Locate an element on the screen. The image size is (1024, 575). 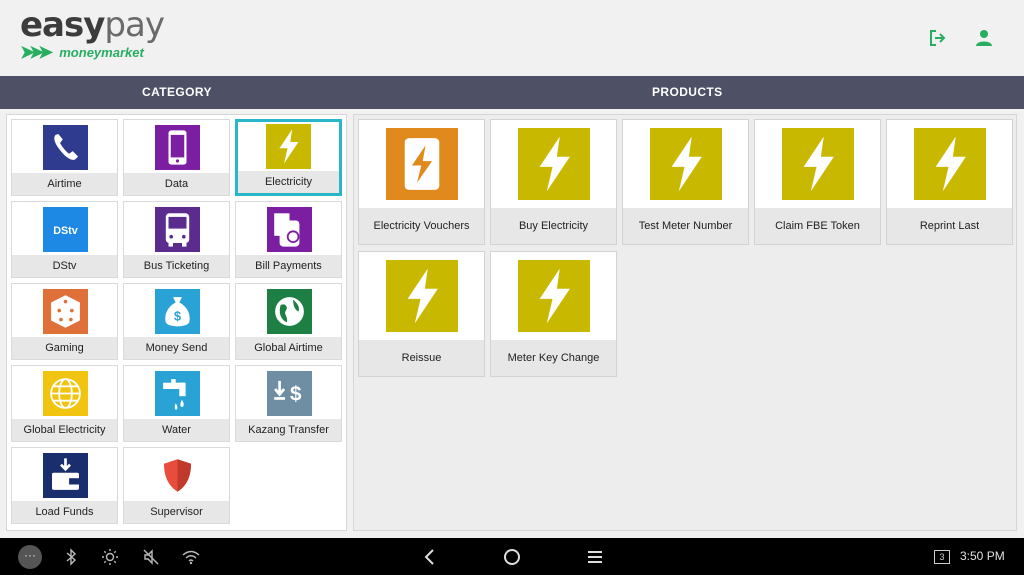
category-label: Bill Payments is located at coordinates (288, 266).